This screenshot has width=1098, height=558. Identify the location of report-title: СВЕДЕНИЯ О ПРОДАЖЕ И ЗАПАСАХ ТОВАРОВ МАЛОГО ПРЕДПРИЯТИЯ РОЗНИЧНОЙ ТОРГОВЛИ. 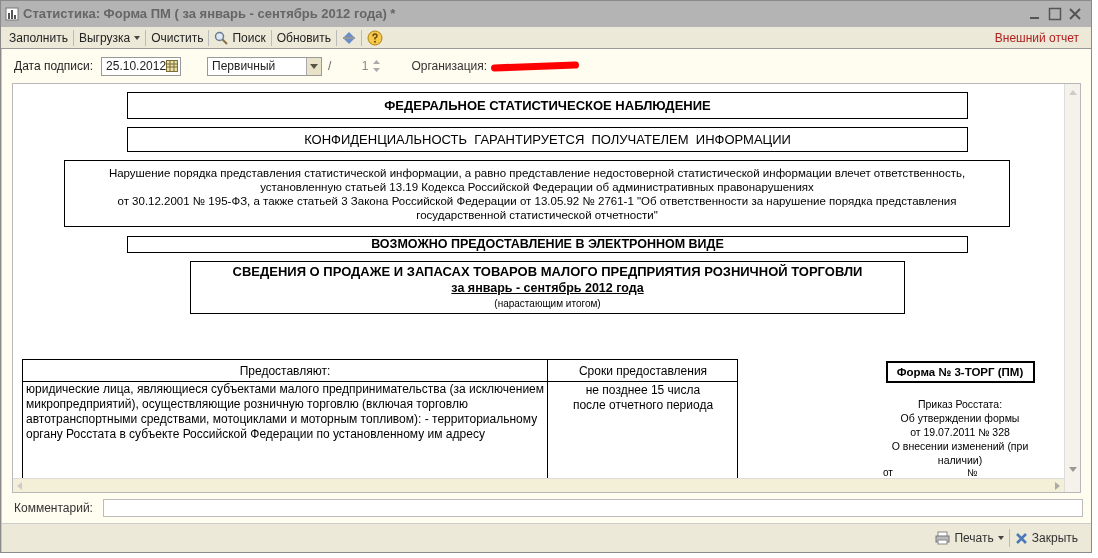
(547, 272).